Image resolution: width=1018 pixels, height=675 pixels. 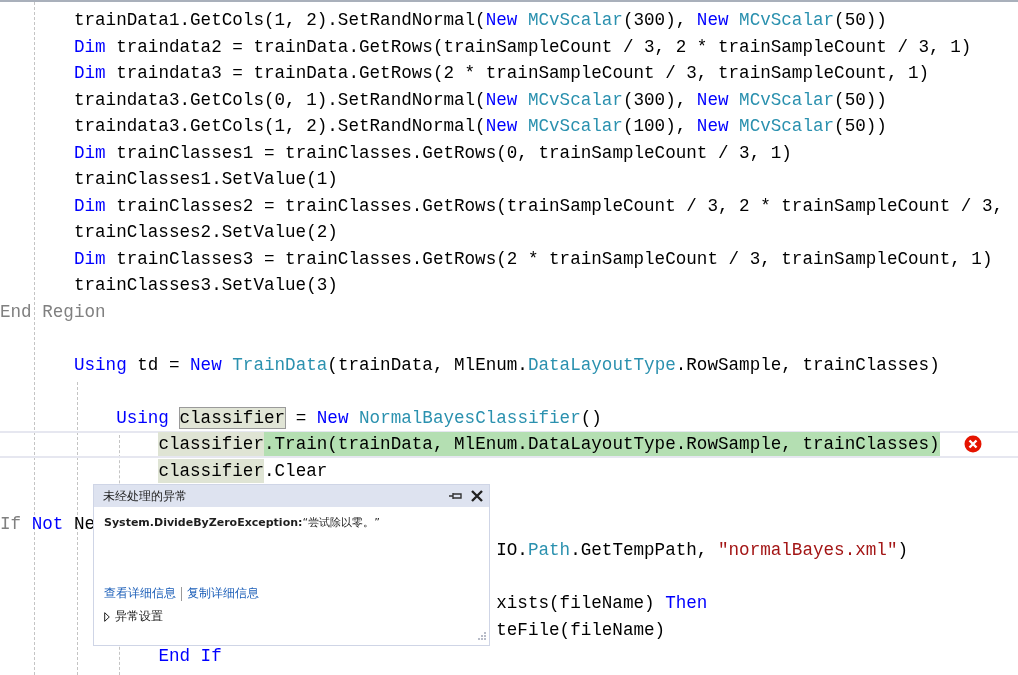 What do you see at coordinates (242, 523) in the screenshot?
I see `exception-message: System.DivideByZeroException:“尝试除以零。”` at bounding box center [242, 523].